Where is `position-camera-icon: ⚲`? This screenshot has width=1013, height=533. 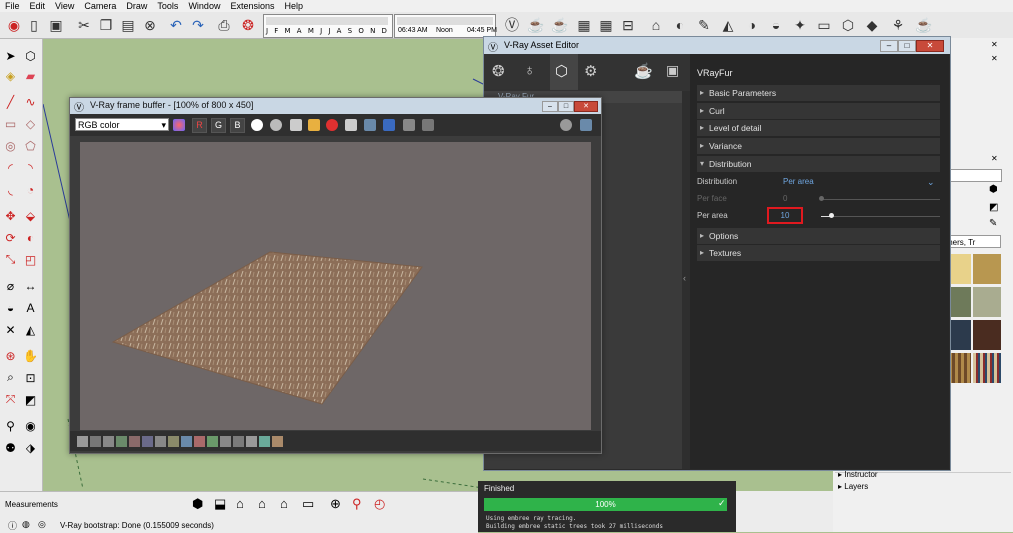 position-camera-icon: ⚲ is located at coordinates (10, 425).